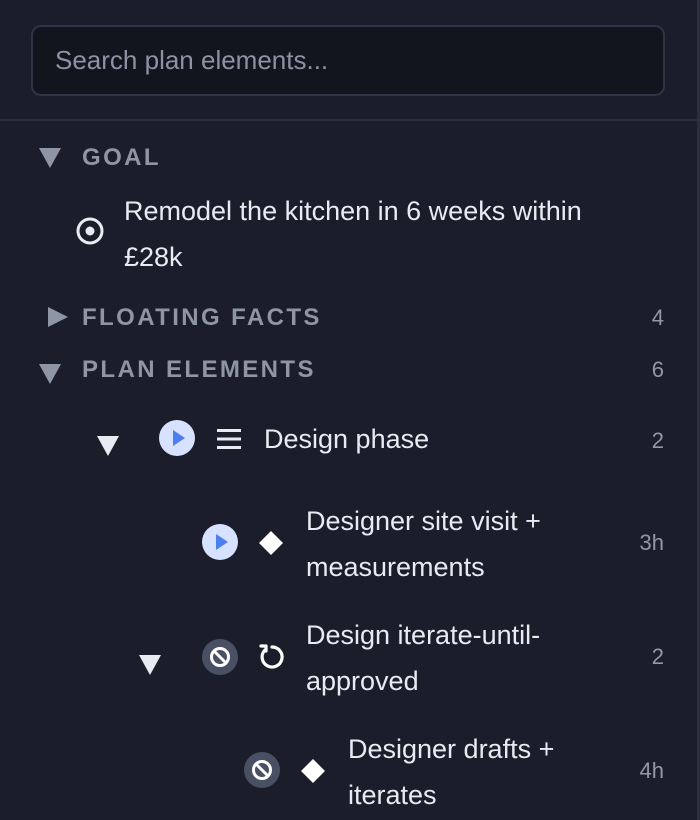 Image resolution: width=700 pixels, height=820 pixels. I want to click on section-goal-header: GOAL, so click(350, 158).